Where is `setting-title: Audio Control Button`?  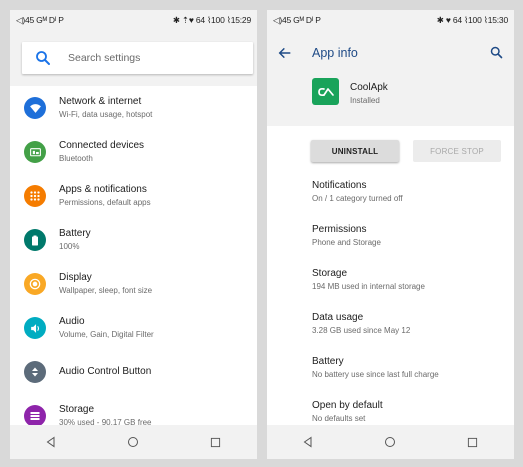
setting-title: Audio Control Button is located at coordinates (105, 371).